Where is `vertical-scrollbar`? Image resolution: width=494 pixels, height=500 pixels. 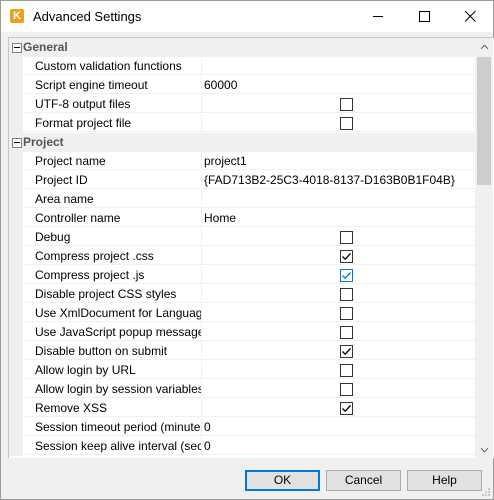 vertical-scrollbar is located at coordinates (484, 248).